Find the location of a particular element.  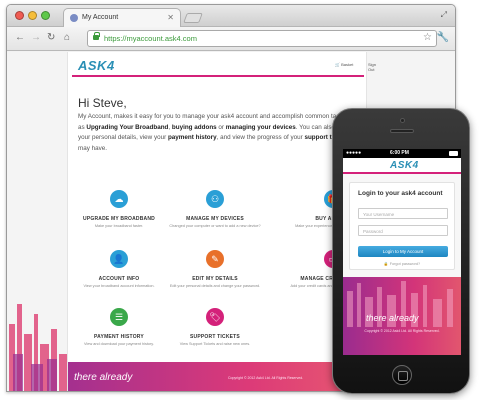

bookmark-star-icon: ☆ is located at coordinates (427, 37).